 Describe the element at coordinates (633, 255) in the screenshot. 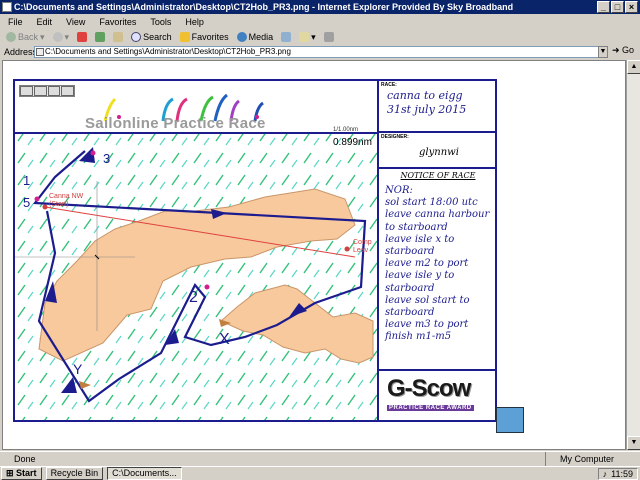

I see `vertical-scrollbar: ▲ ▼` at that location.